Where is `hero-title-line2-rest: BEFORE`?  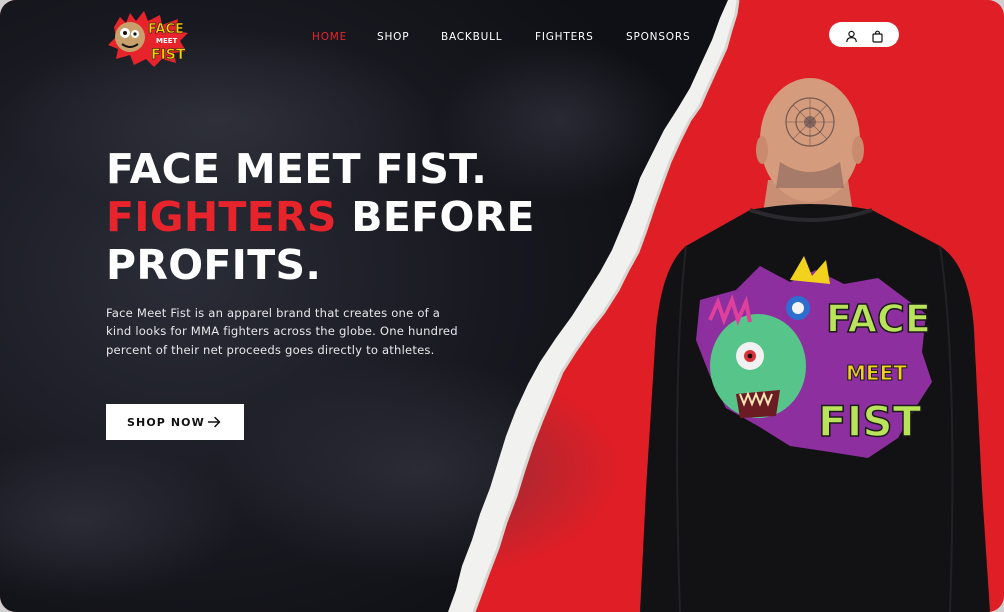
hero-title-line2-rest: BEFORE is located at coordinates (435, 217).